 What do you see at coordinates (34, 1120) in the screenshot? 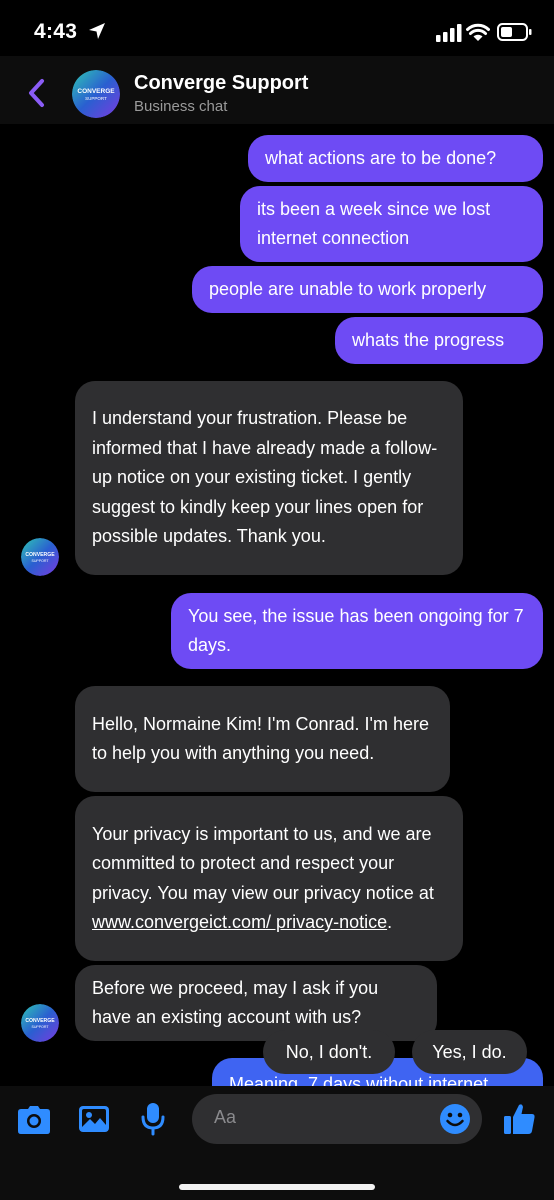
I see `camera-icon` at bounding box center [34, 1120].